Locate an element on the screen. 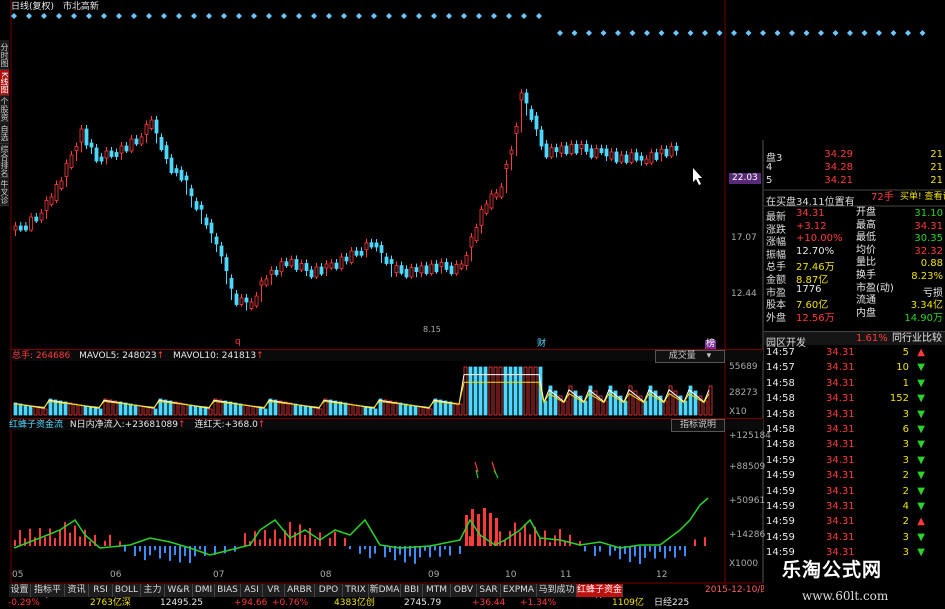  quote-key: 外盘 is located at coordinates (776, 318).